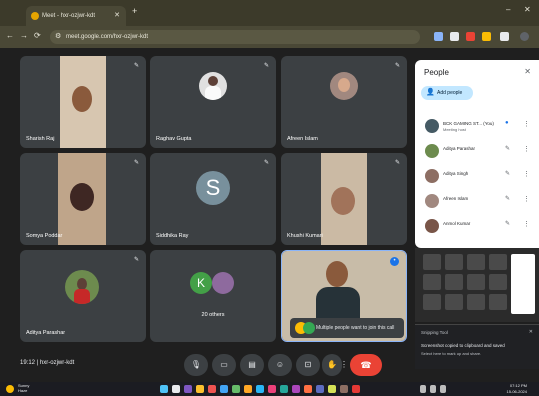 Image resolution: width=539 pixels, height=396 pixels. I want to click on url-text: meet.google.com/hxr-ozjwr-kdt, so click(107, 37).